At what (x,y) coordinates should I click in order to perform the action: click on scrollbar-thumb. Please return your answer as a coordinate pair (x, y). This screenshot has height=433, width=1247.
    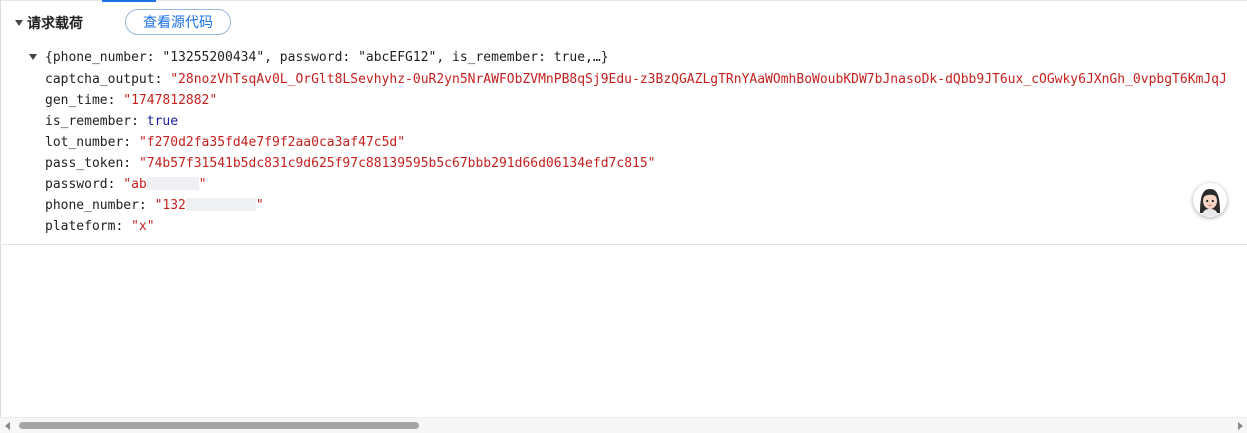
    Looking at the image, I should click on (219, 425).